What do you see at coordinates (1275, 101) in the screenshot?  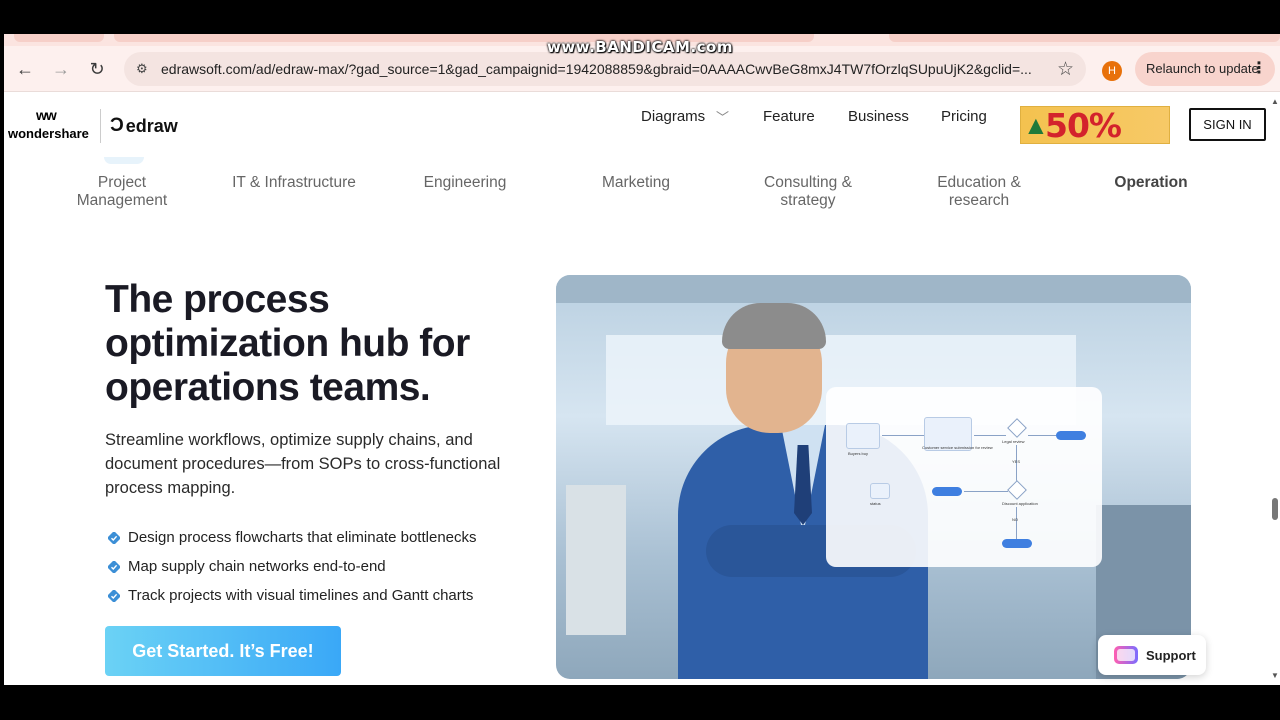 I see `scroll-up-icon: ▲` at bounding box center [1275, 101].